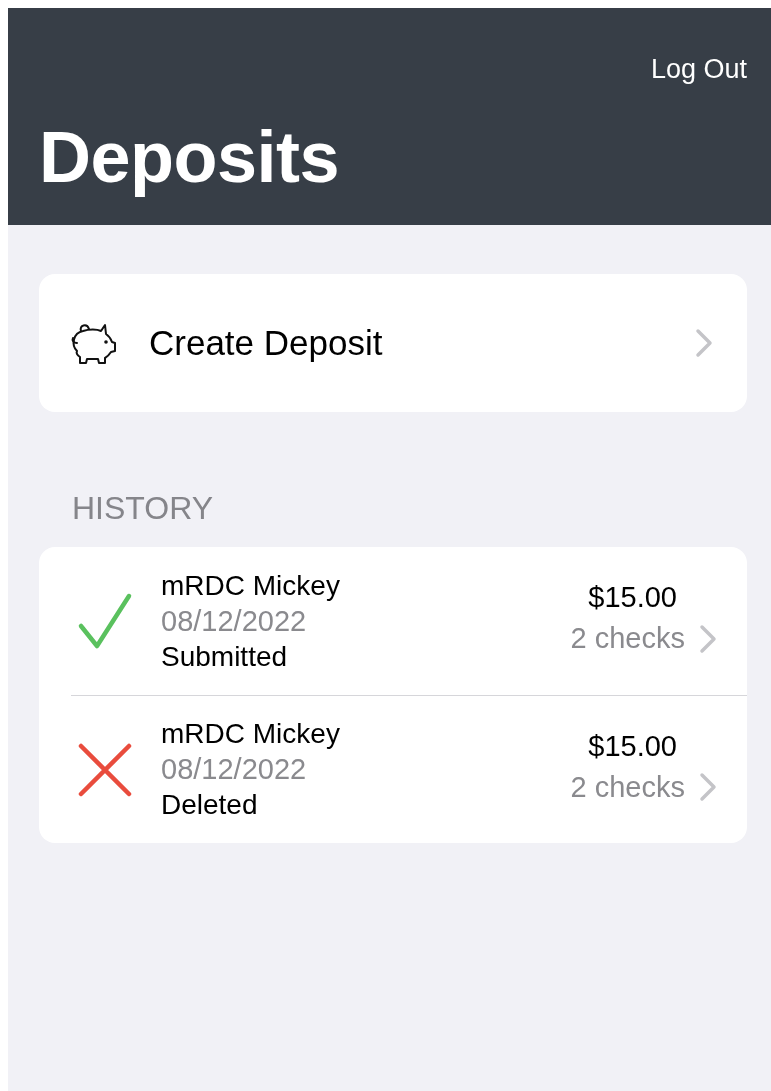 The height and width of the screenshot is (1091, 771). I want to click on cross-icon, so click(105, 769).